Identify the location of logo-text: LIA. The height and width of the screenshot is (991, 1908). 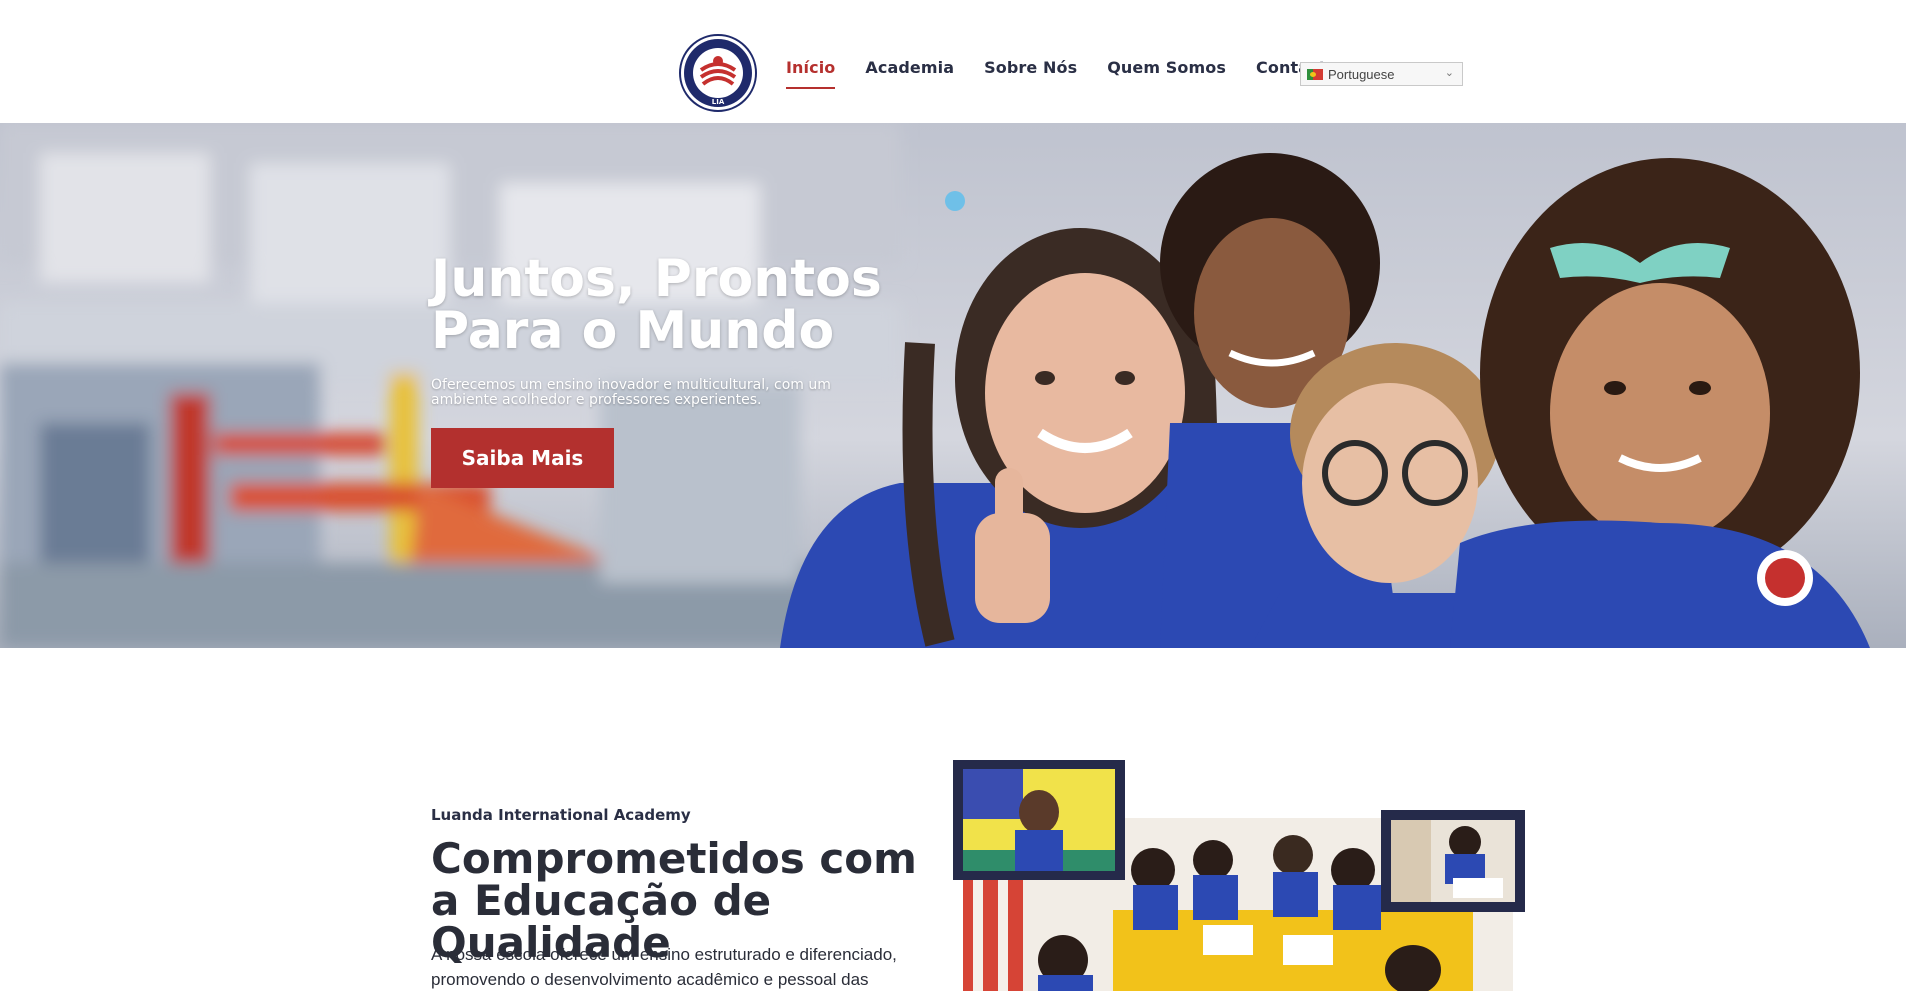
(718, 102).